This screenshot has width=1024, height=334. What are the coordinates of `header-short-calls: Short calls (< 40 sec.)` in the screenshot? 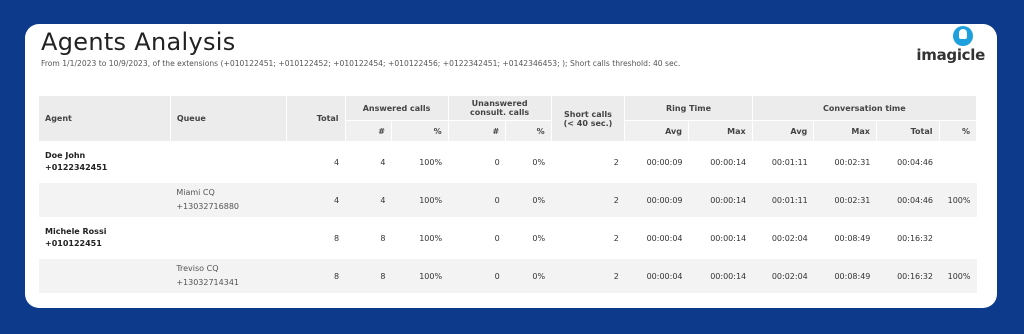 It's located at (588, 119).